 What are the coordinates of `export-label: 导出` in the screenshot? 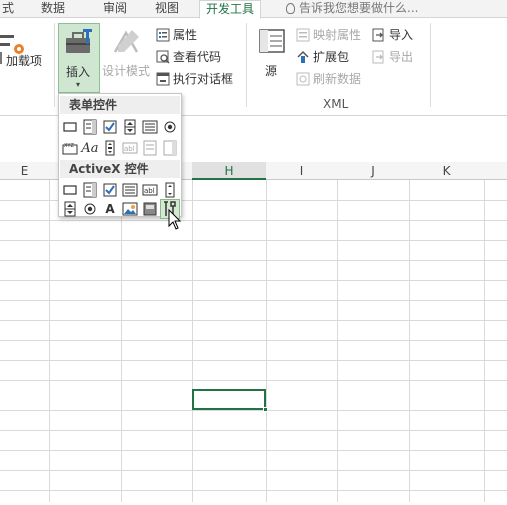 It's located at (401, 57).